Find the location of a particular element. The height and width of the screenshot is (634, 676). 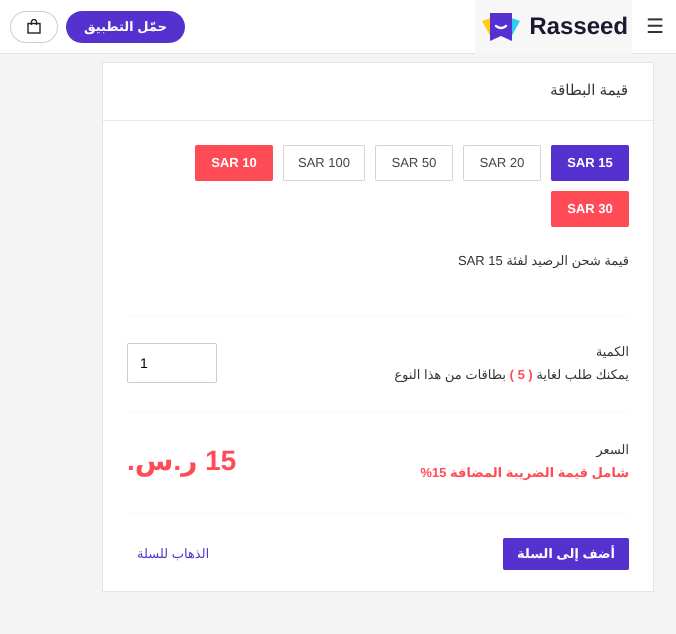

quantity-label: الكمية is located at coordinates (611, 351).